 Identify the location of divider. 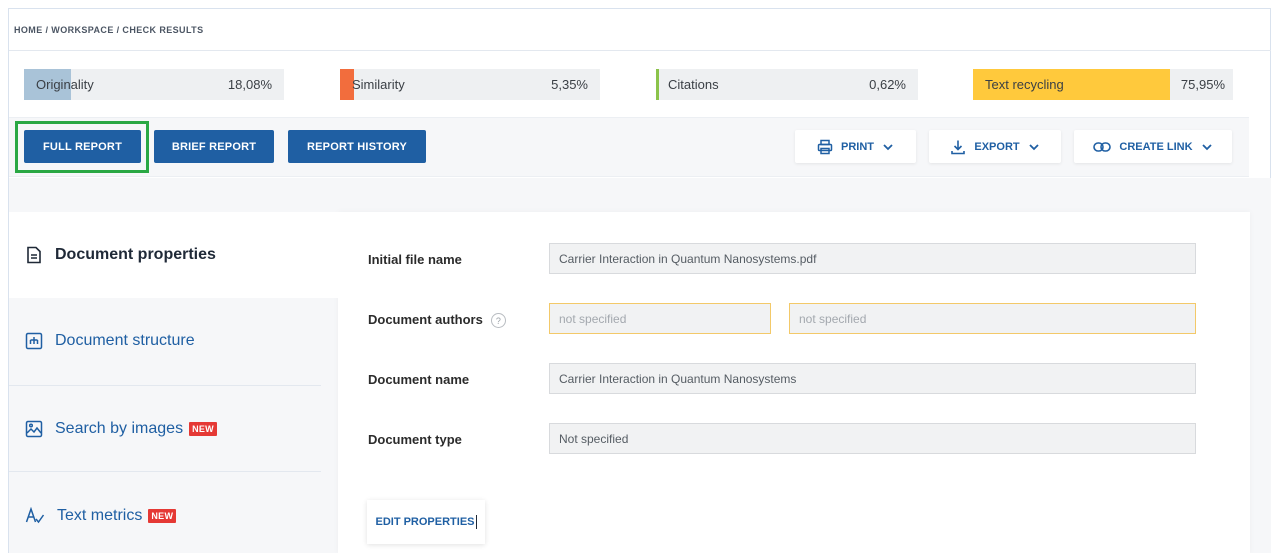
(640, 50).